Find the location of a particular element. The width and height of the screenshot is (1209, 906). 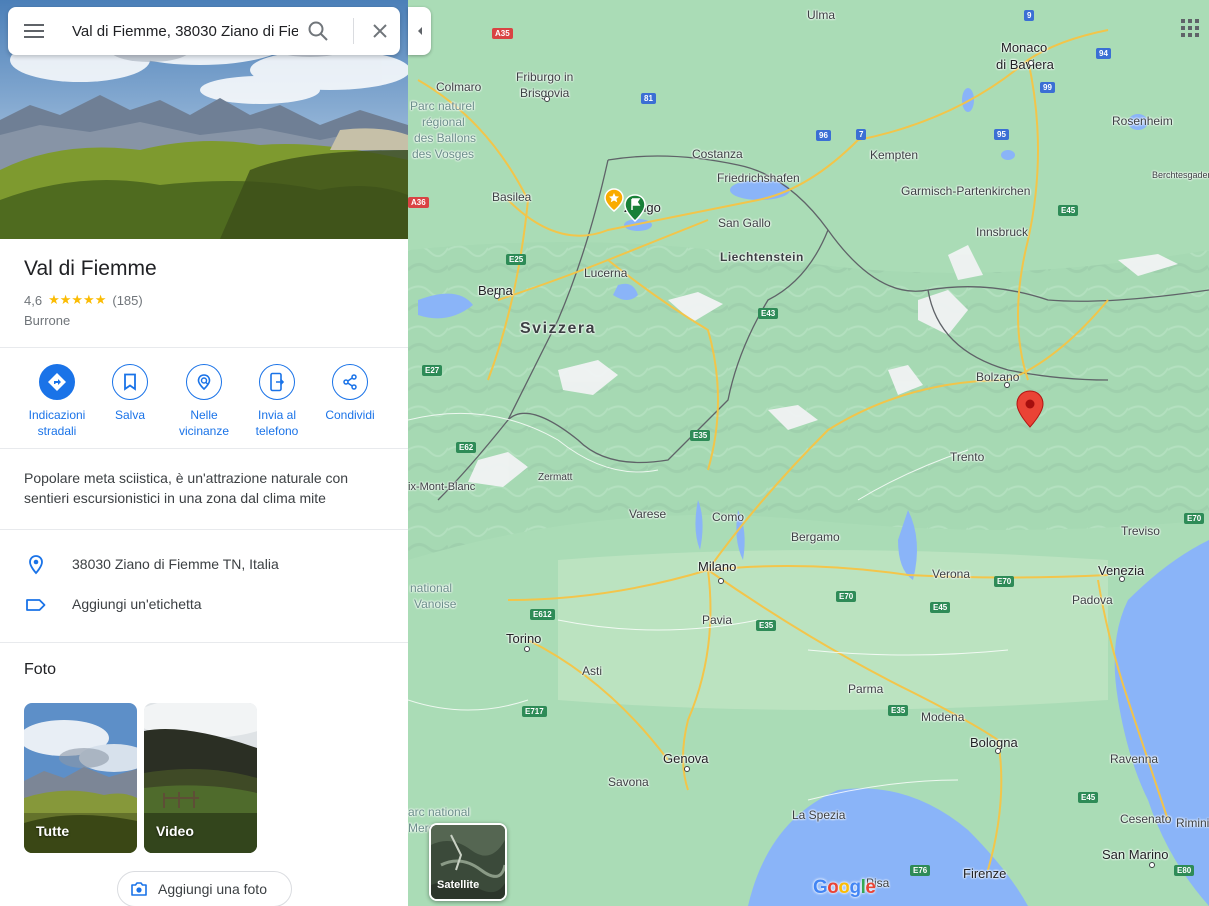

shield-e70-a: E70 is located at coordinates (846, 596).